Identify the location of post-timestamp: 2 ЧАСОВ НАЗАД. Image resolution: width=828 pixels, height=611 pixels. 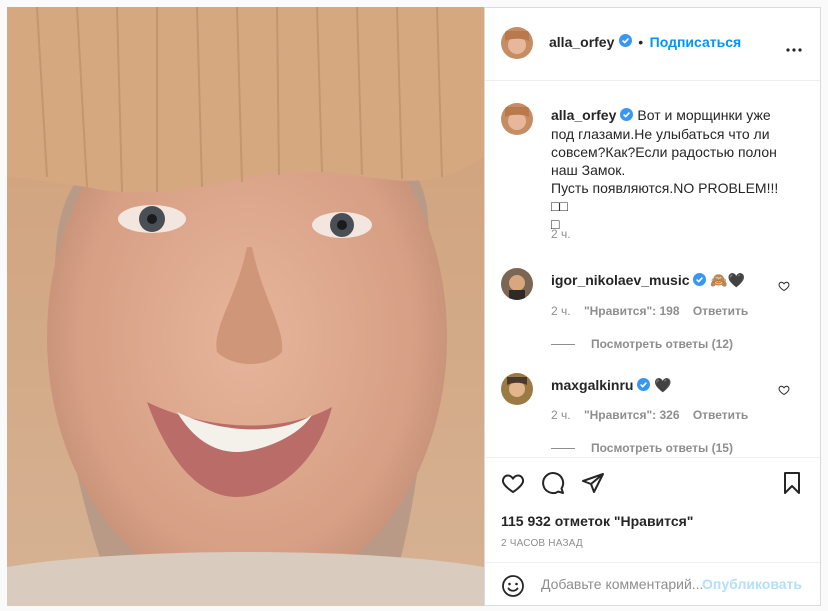
(542, 543).